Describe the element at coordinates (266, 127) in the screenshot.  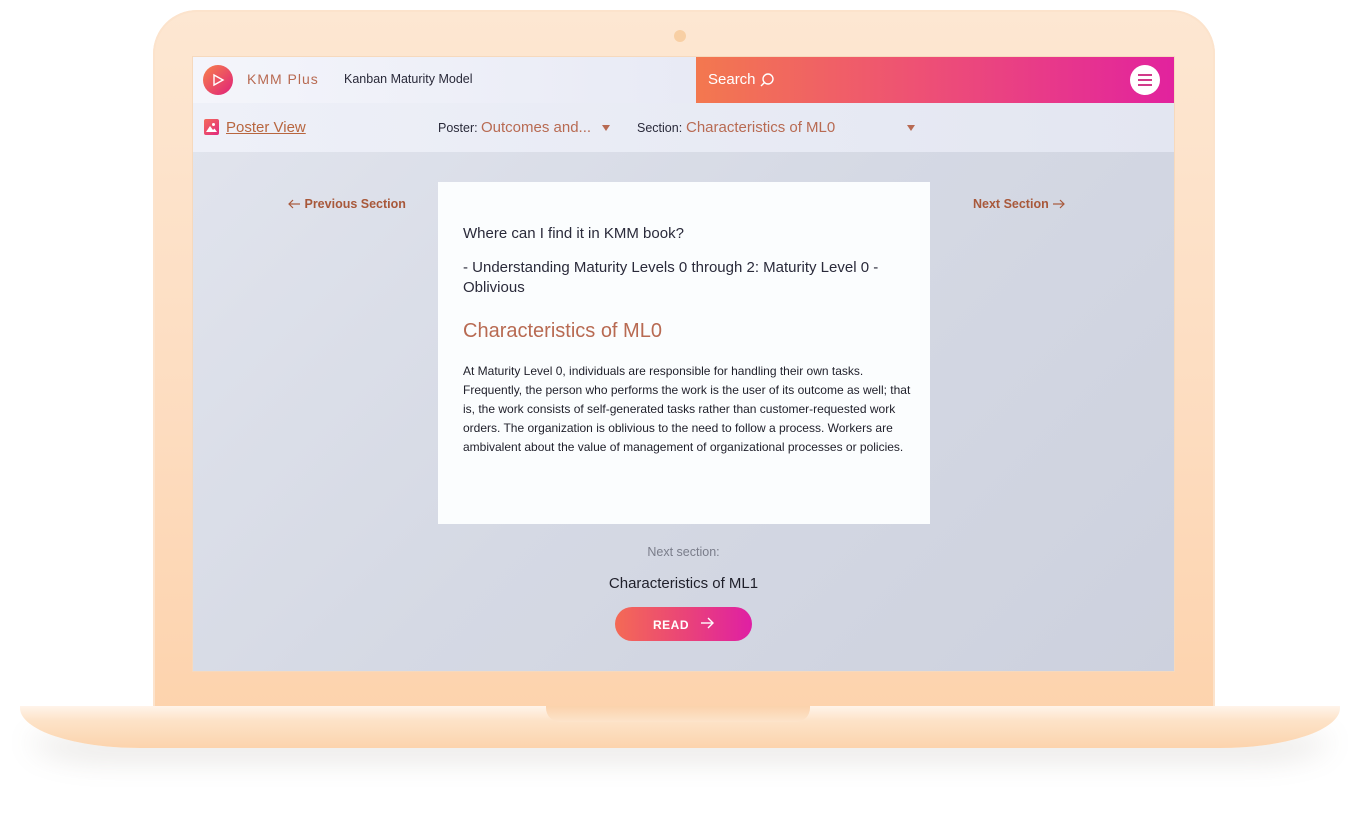
I see `poster-view-link: Poster View` at that location.